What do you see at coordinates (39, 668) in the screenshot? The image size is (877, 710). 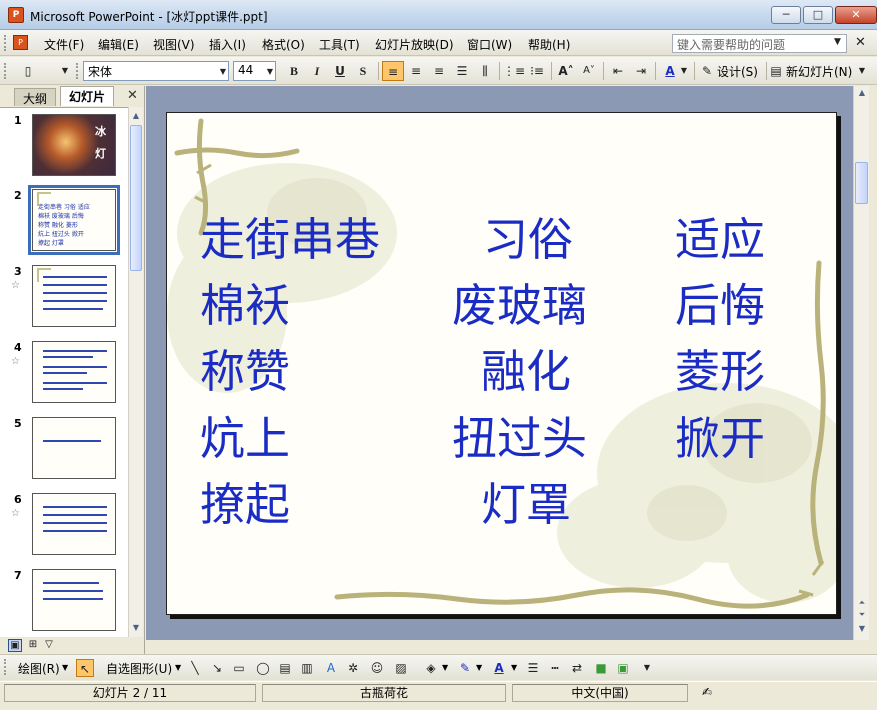 I see `draw-menu-button: 绘图(R)` at bounding box center [39, 668].